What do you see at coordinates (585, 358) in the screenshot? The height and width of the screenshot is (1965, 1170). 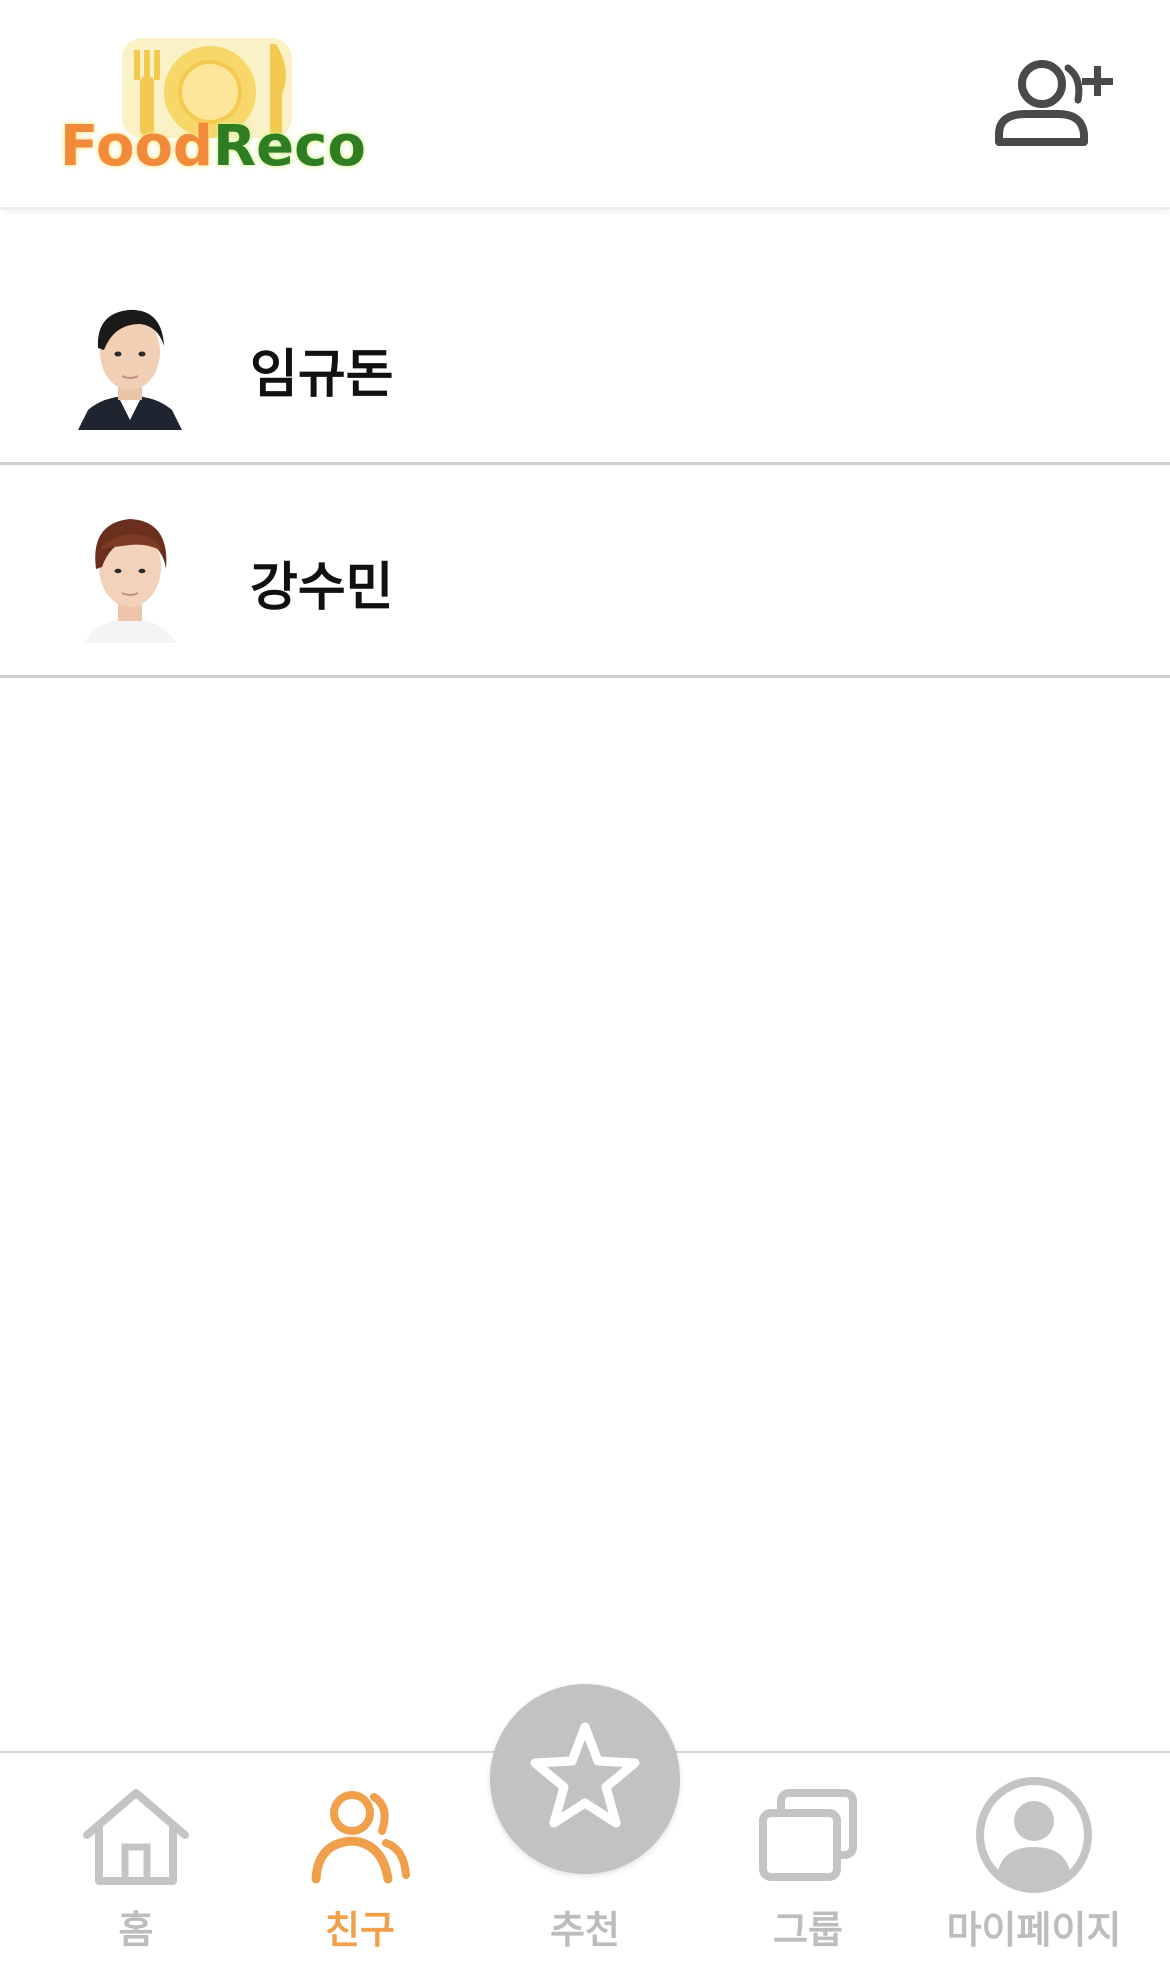 I see `friend-row: 임규돈` at bounding box center [585, 358].